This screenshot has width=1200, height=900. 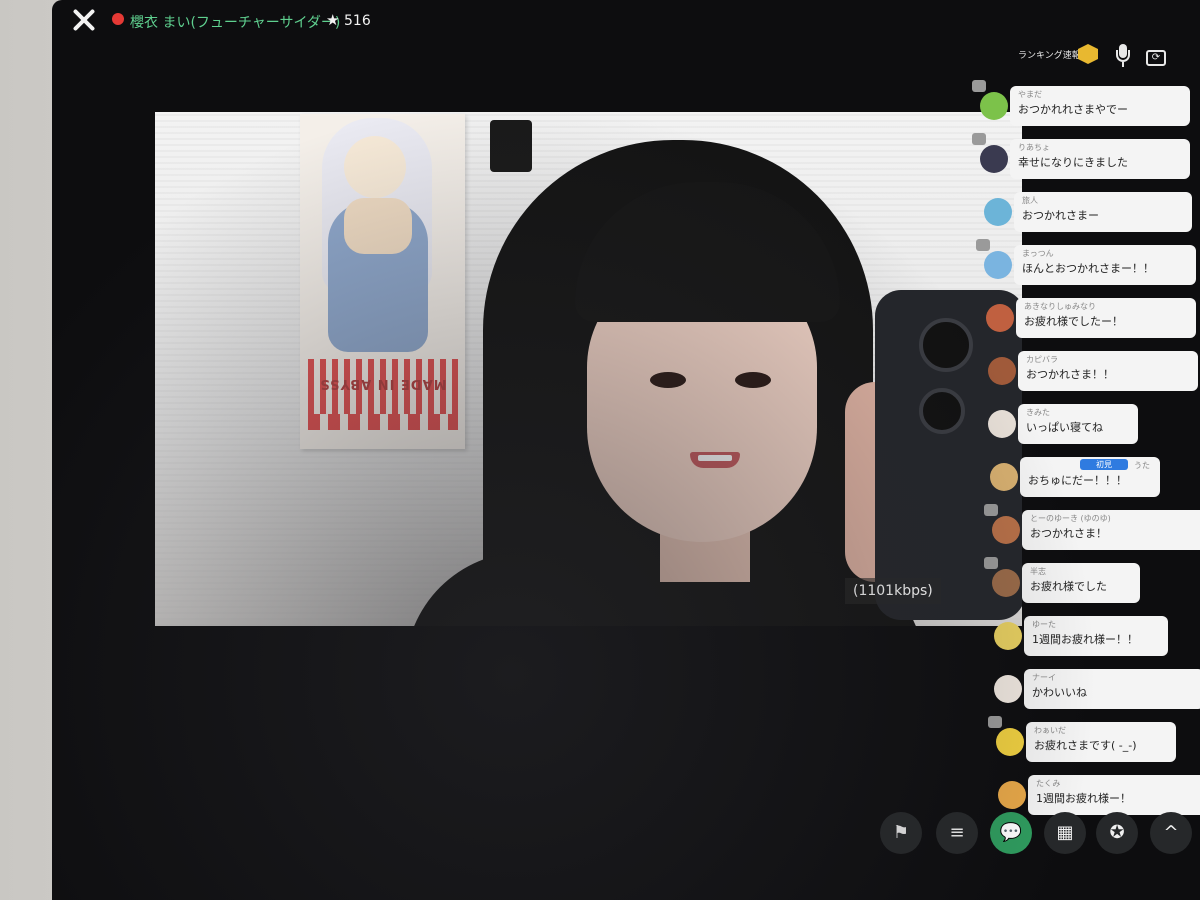 What do you see at coordinates (1099, 147) in the screenshot?
I see `chat-username: りあちょ` at bounding box center [1099, 147].